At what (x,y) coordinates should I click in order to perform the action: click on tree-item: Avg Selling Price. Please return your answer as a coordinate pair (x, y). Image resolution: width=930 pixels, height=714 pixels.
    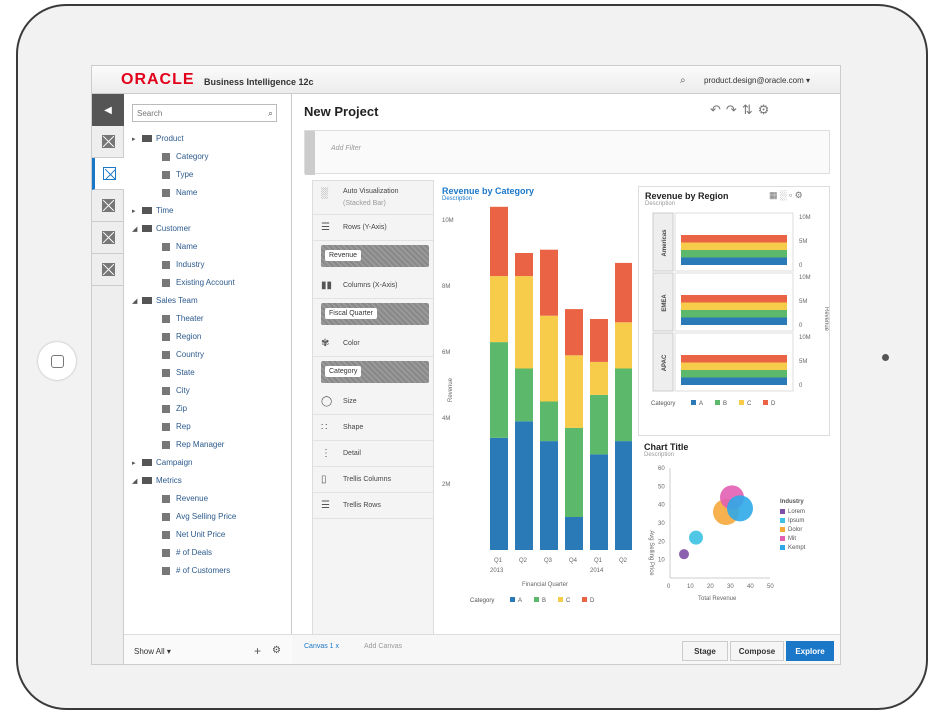
    Looking at the image, I should click on (212, 517).